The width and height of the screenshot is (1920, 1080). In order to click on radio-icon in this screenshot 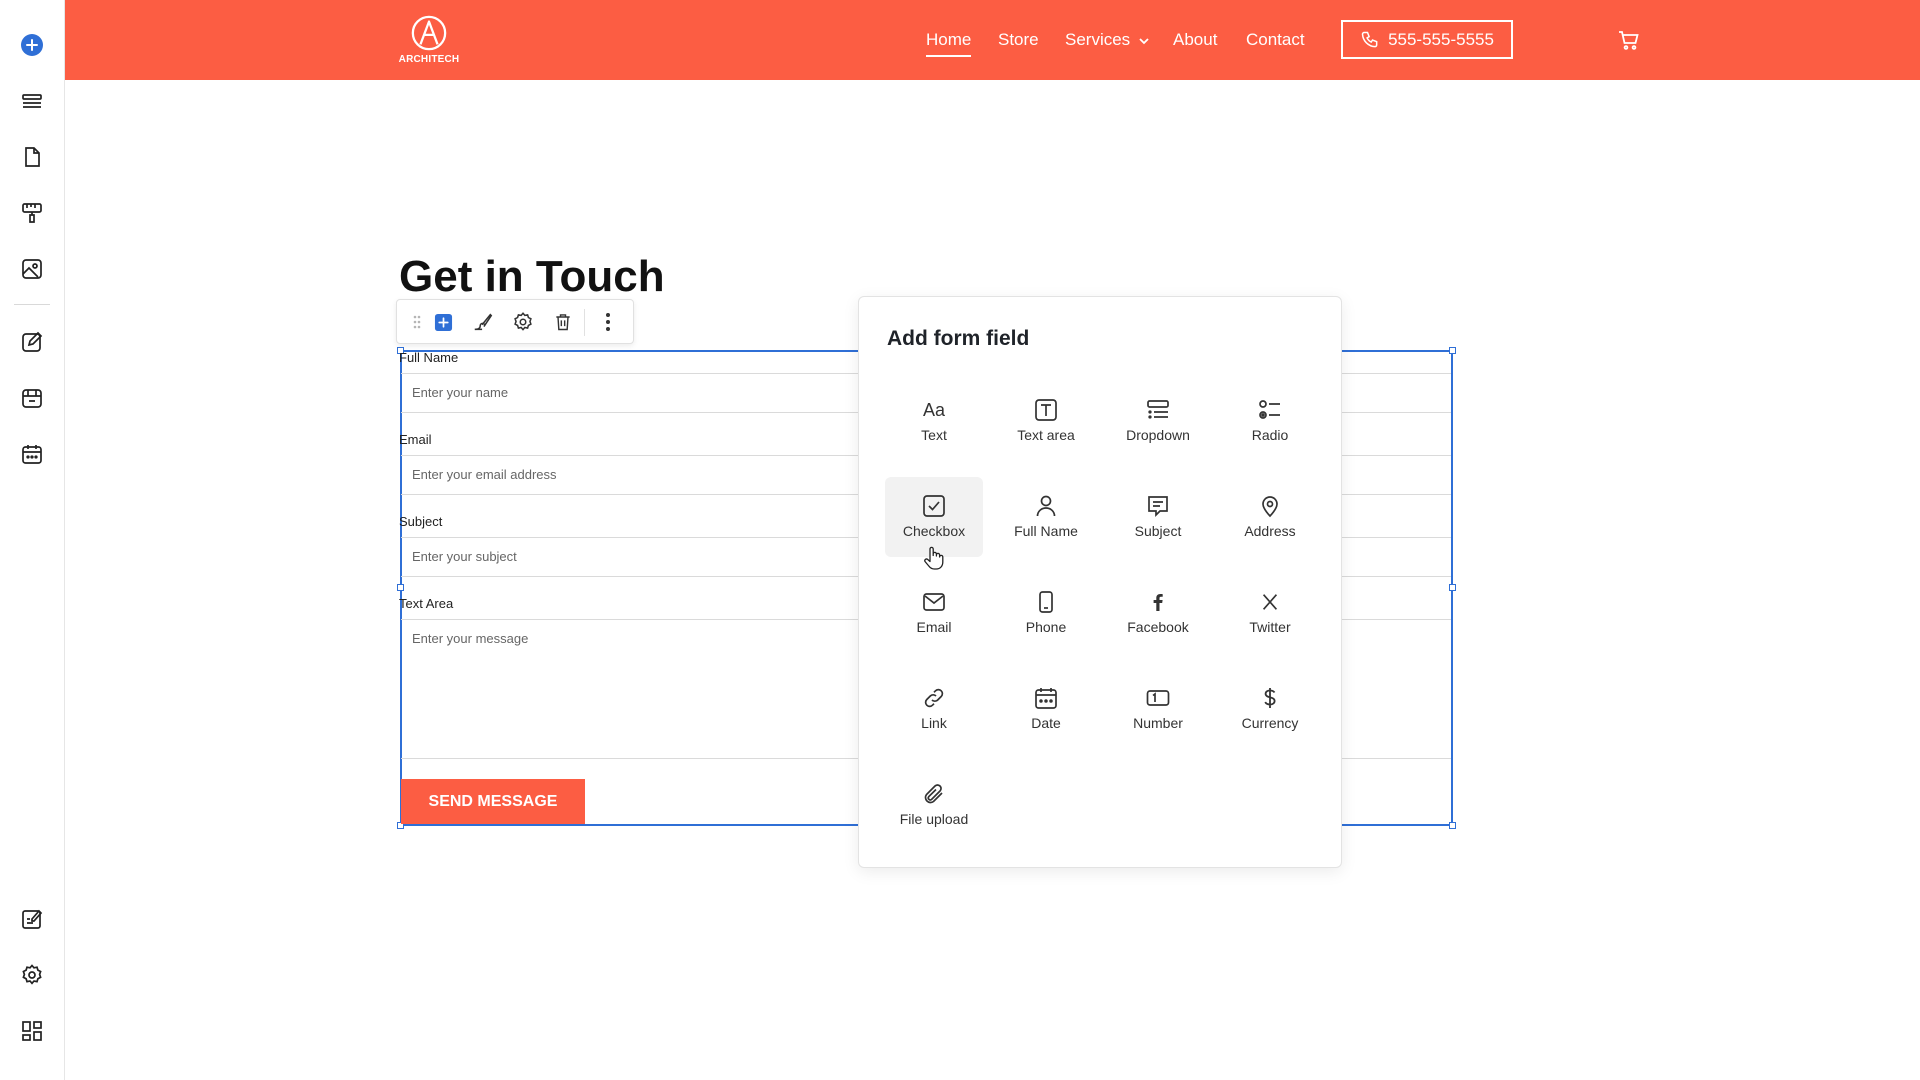, I will do `click(1269, 409)`.